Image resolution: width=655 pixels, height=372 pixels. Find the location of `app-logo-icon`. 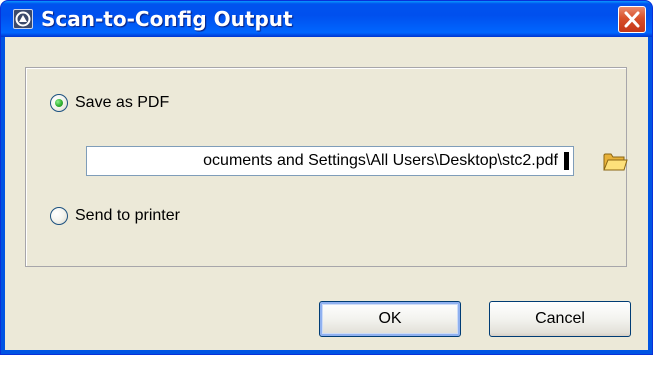

app-logo-icon is located at coordinates (23, 19).